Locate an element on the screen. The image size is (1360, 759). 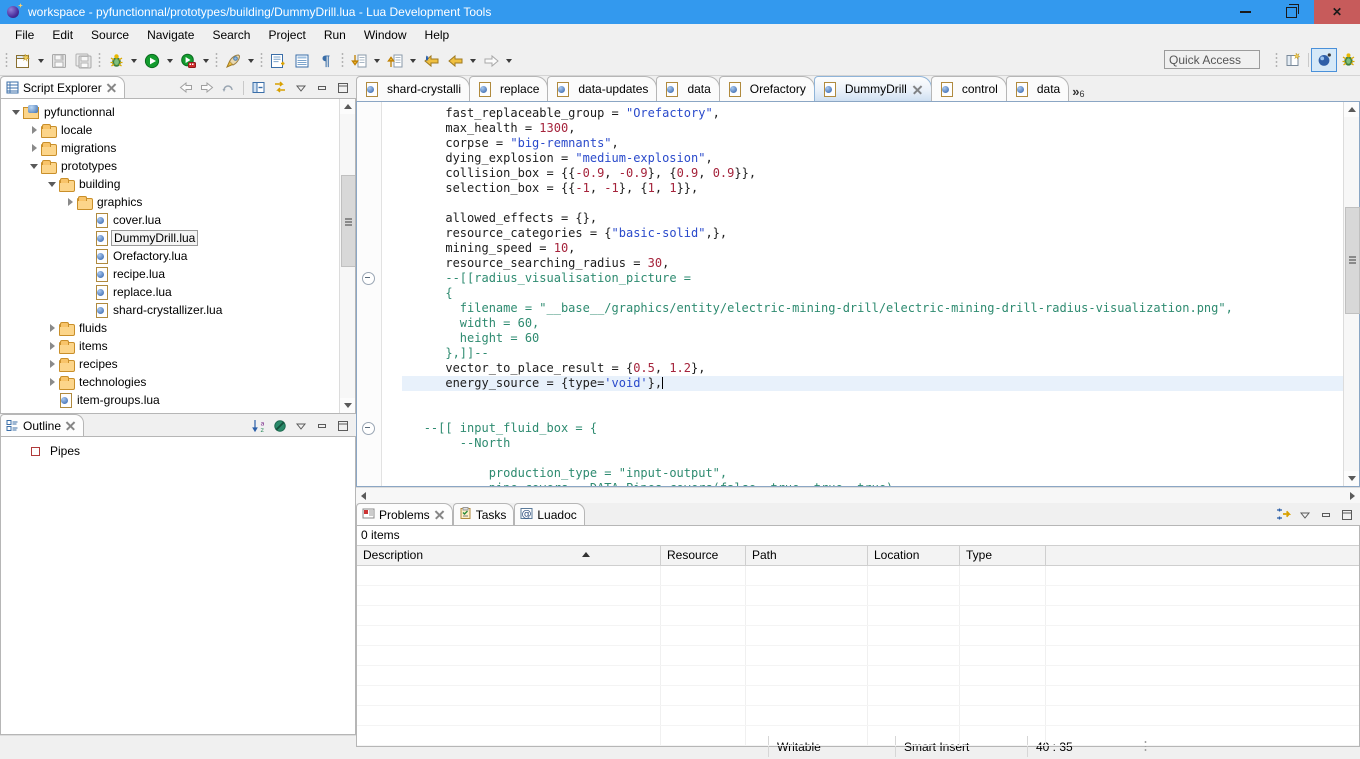
run-button is located at coordinates (152, 61).